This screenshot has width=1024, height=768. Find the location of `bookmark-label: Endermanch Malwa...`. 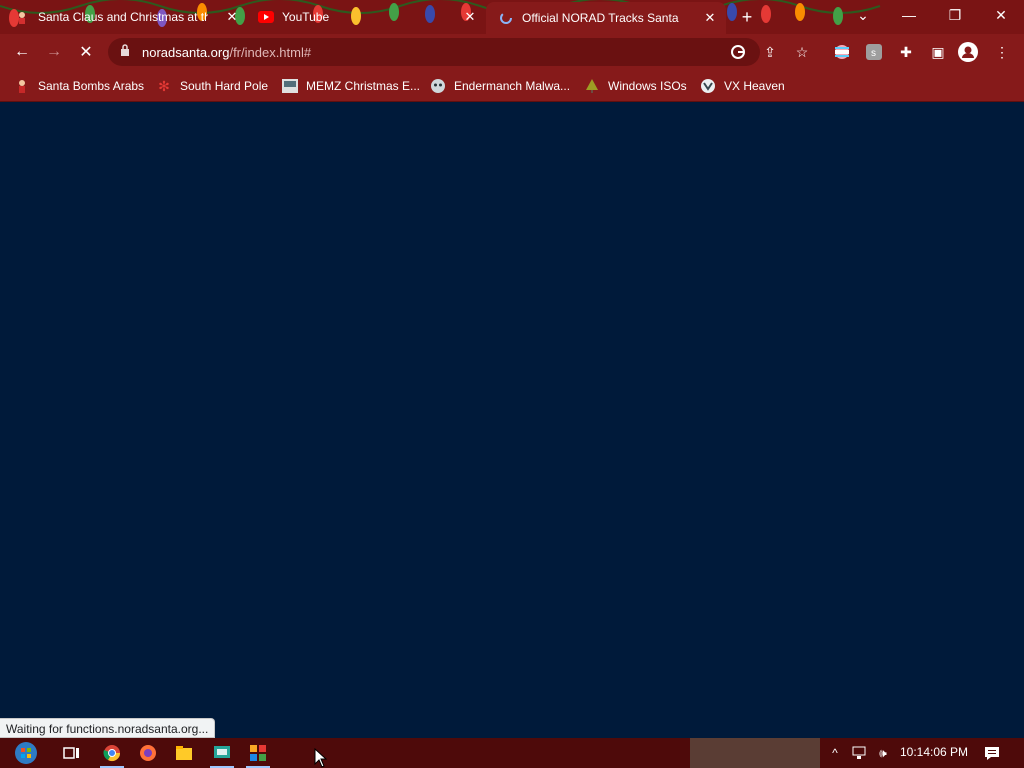

bookmark-label: Endermanch Malwa... is located at coordinates (512, 86).